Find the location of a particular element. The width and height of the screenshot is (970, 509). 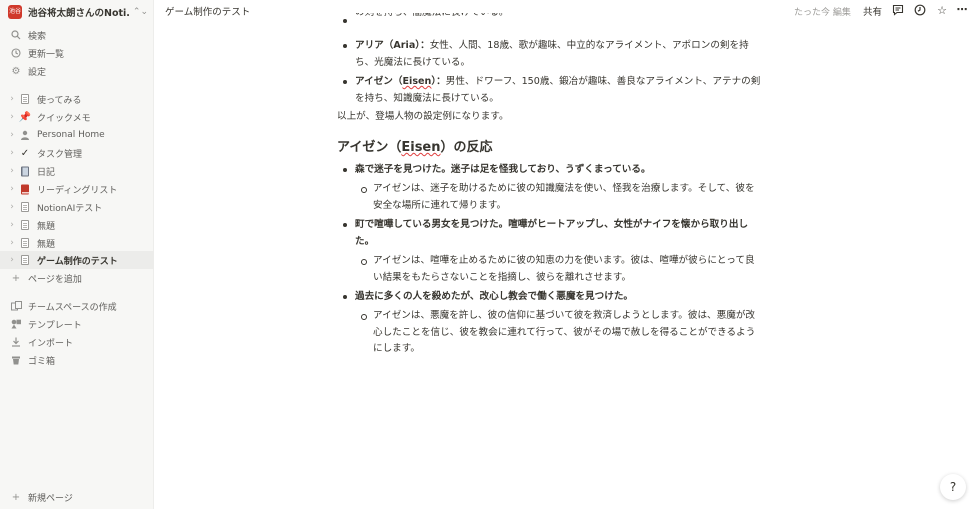

clipped-line: の剣を持ち、闇魔法に長けている。 is located at coordinates (571, 17).